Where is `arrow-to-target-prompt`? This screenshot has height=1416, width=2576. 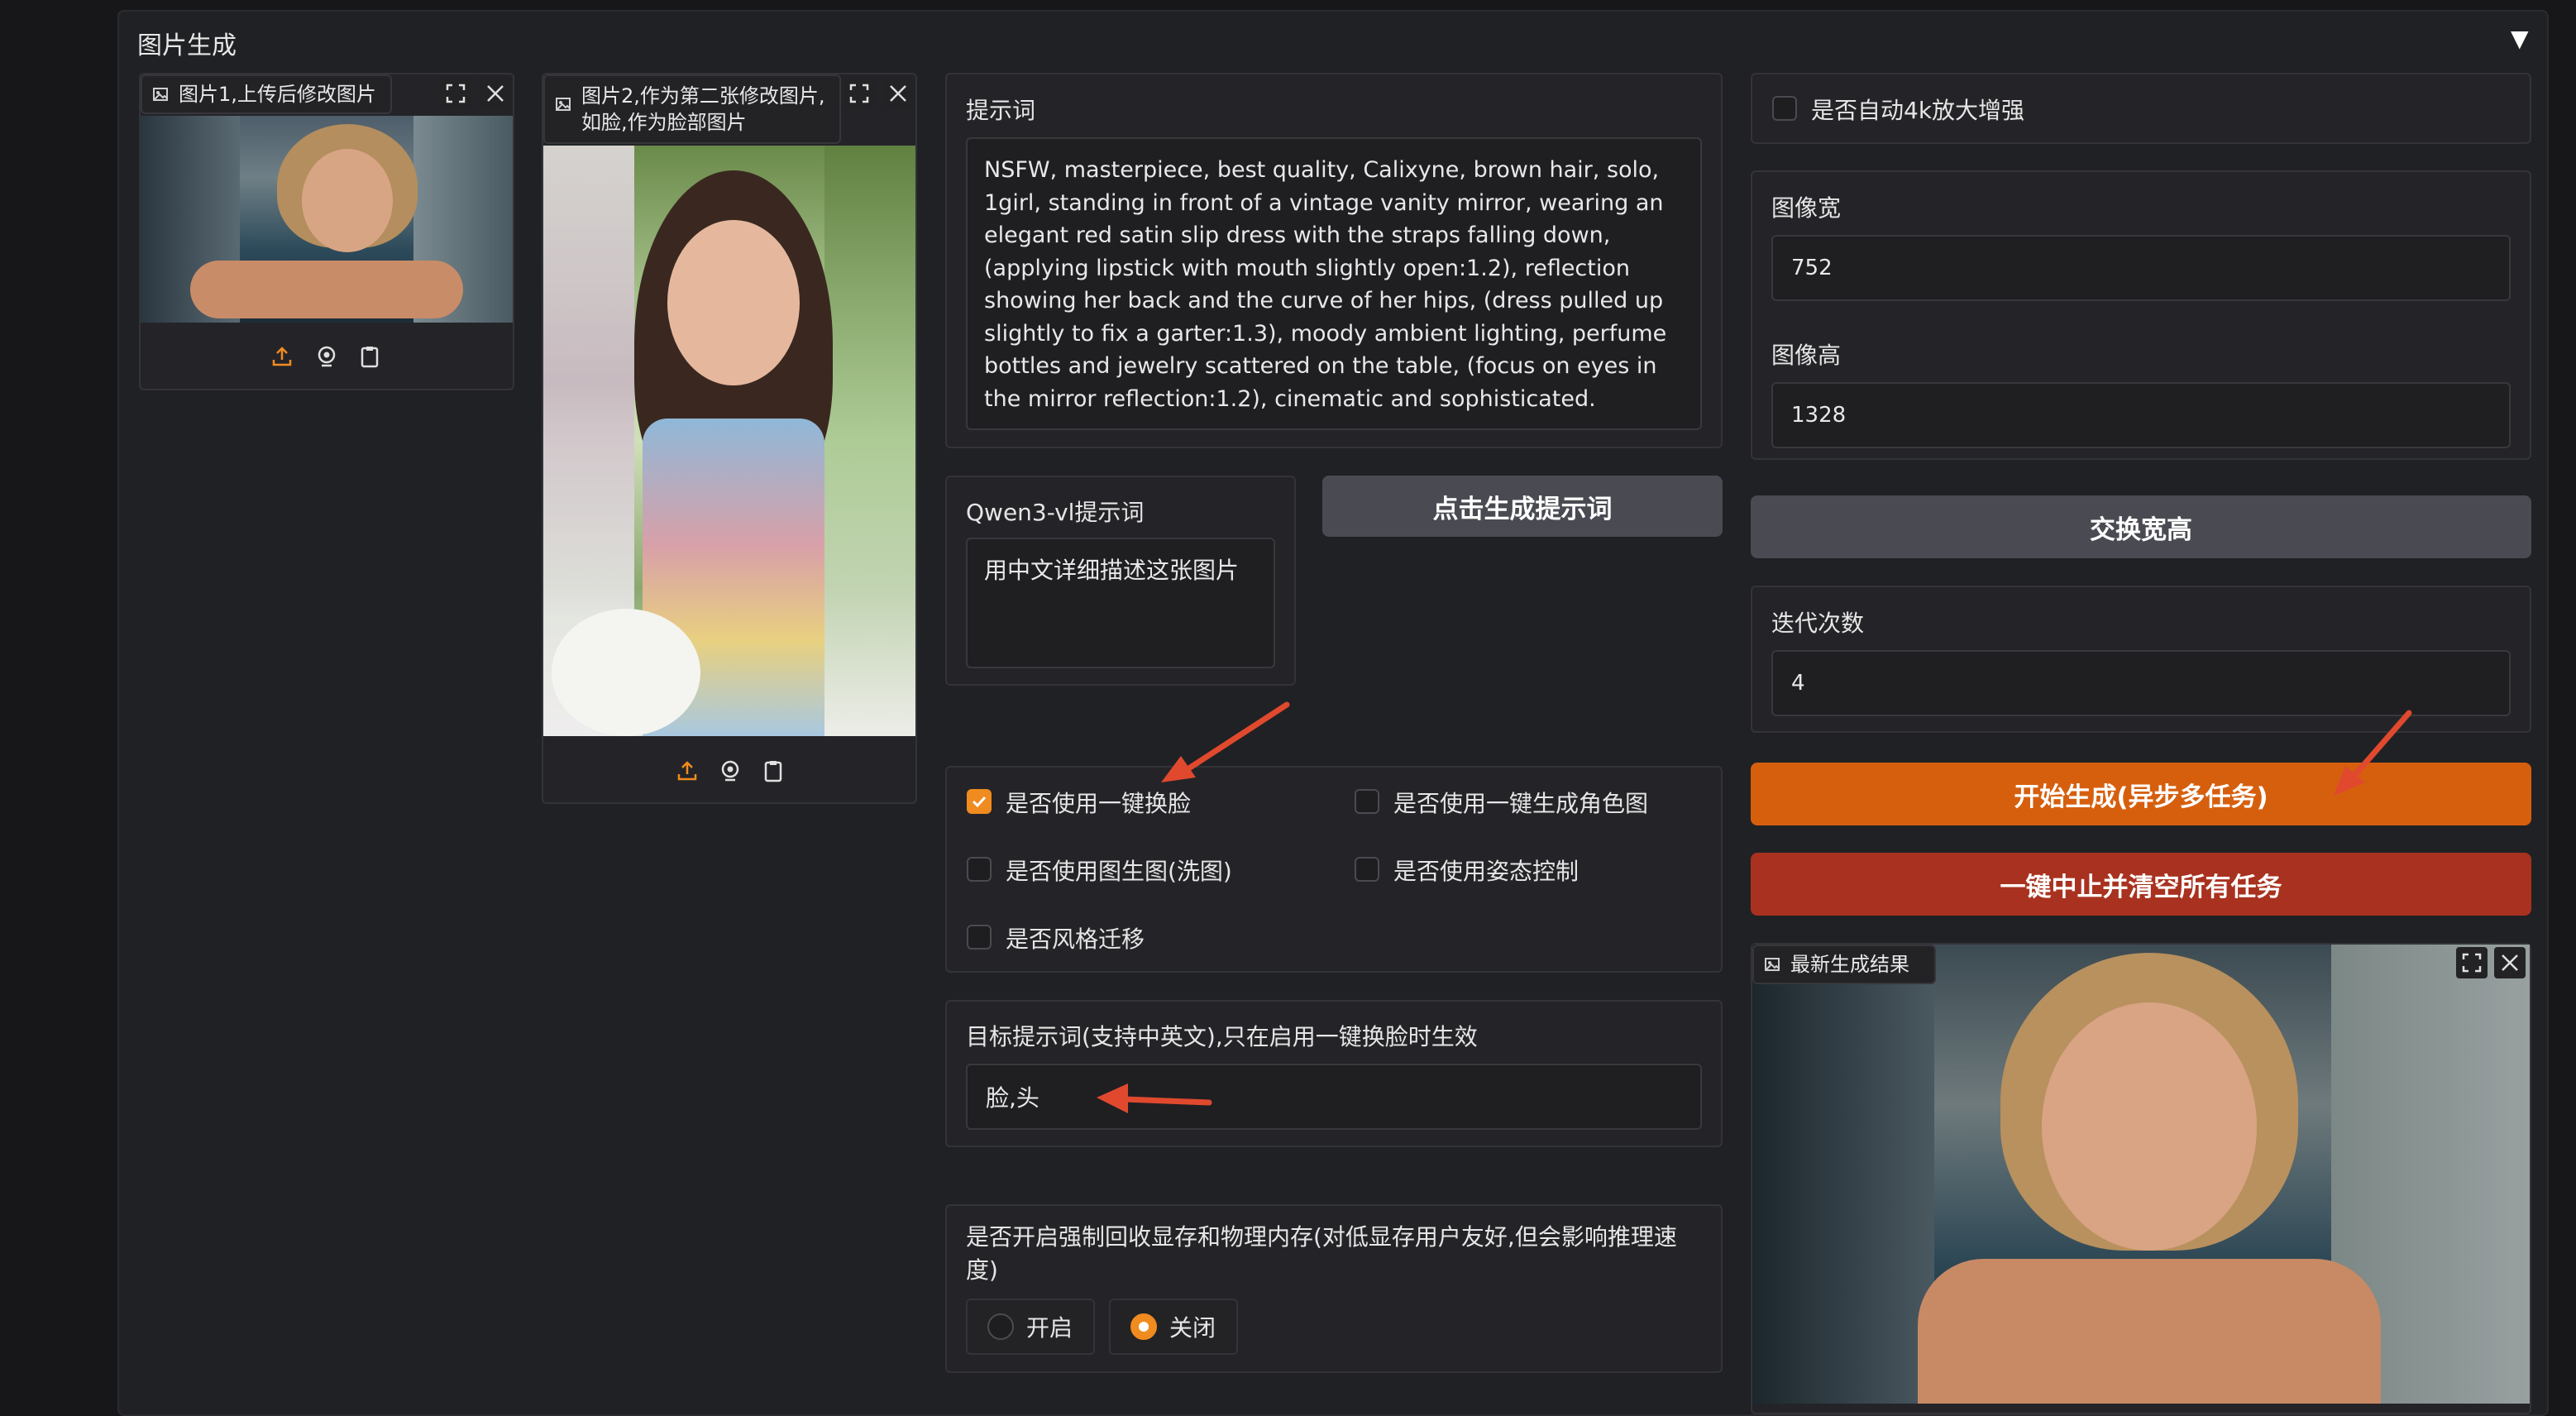
arrow-to-target-prompt is located at coordinates (1154, 1098).